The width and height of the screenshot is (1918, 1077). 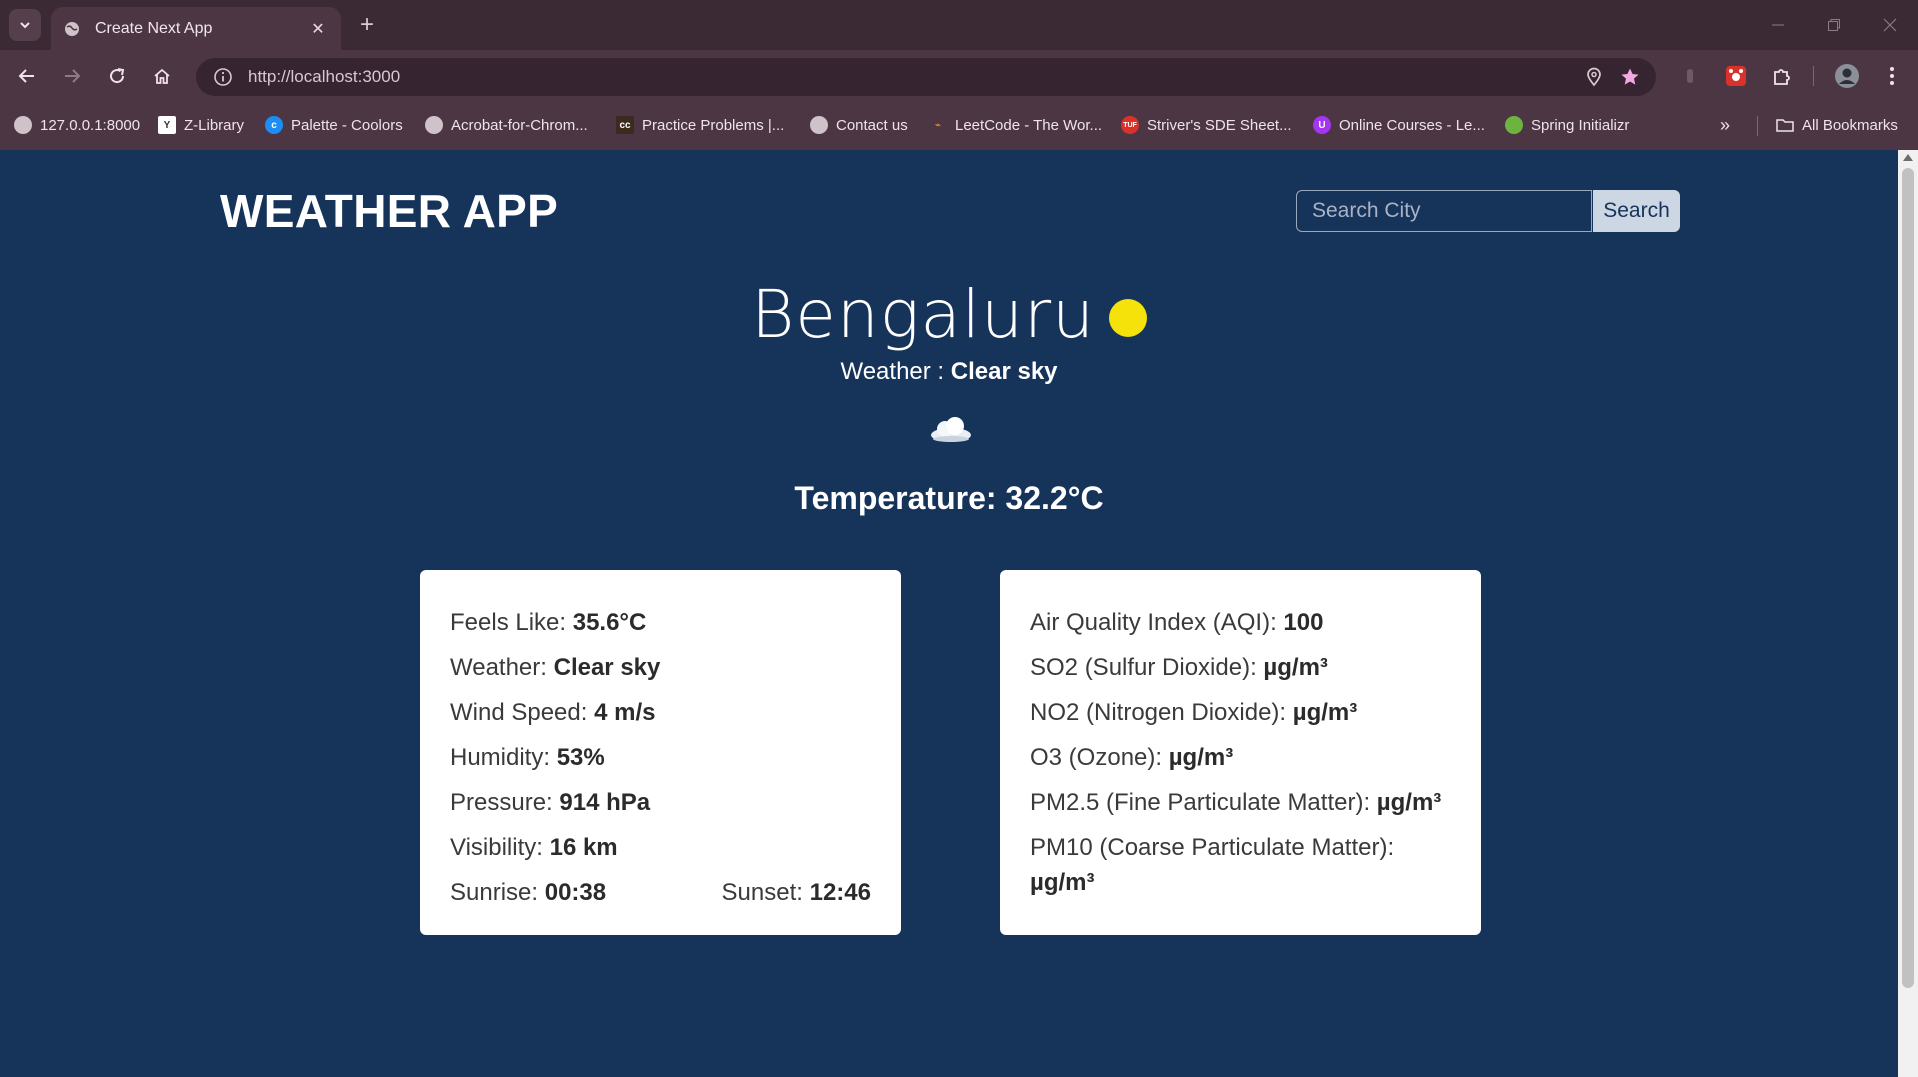 What do you see at coordinates (923, 314) in the screenshot?
I see `city-name: Bengaluru` at bounding box center [923, 314].